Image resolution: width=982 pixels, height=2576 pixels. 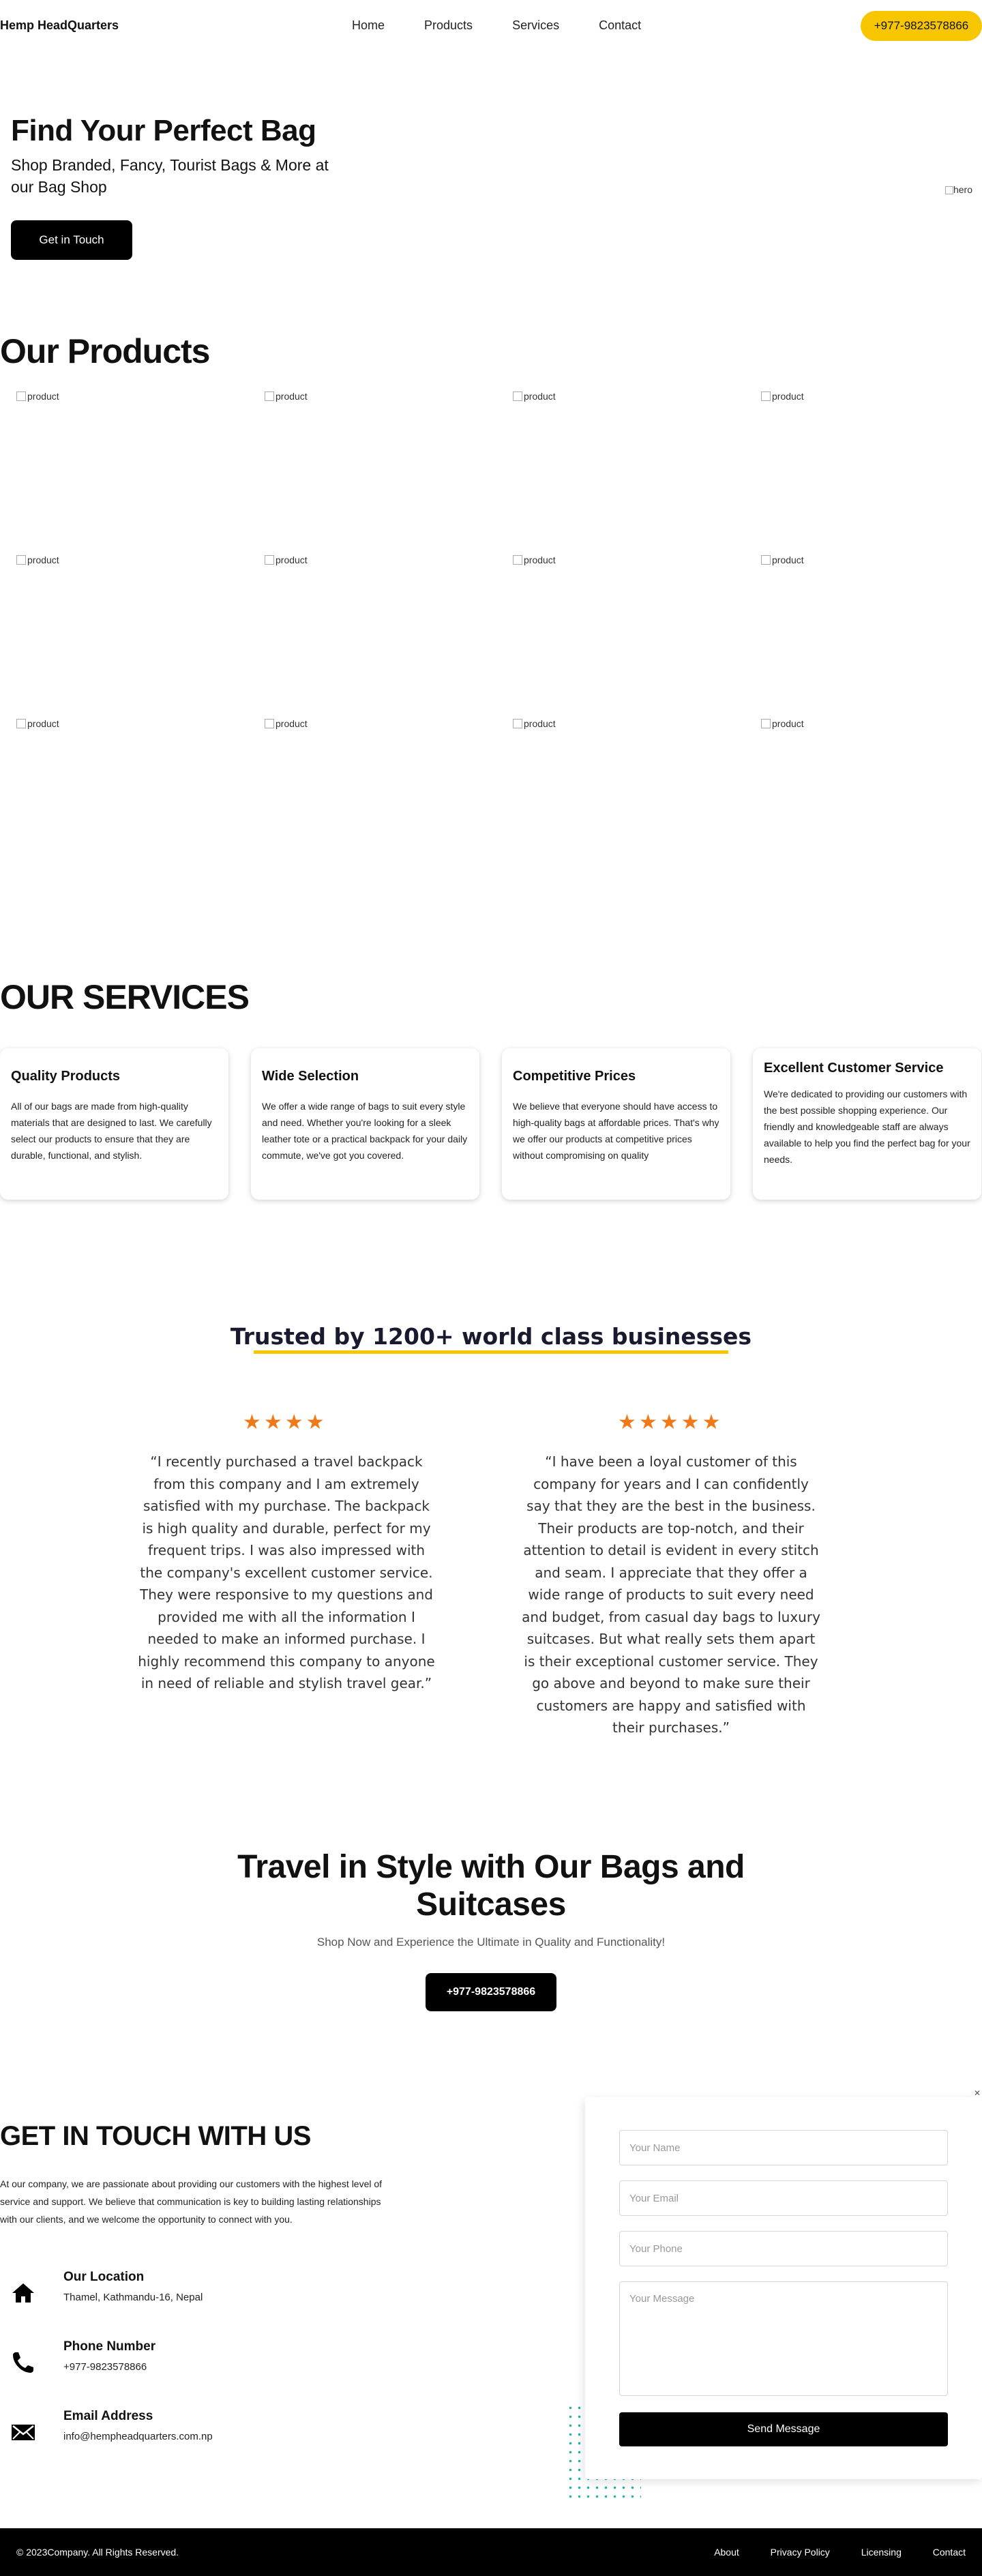 I want to click on contact-item-value: info@hempheadquarters.com.np, so click(x=138, y=2436).